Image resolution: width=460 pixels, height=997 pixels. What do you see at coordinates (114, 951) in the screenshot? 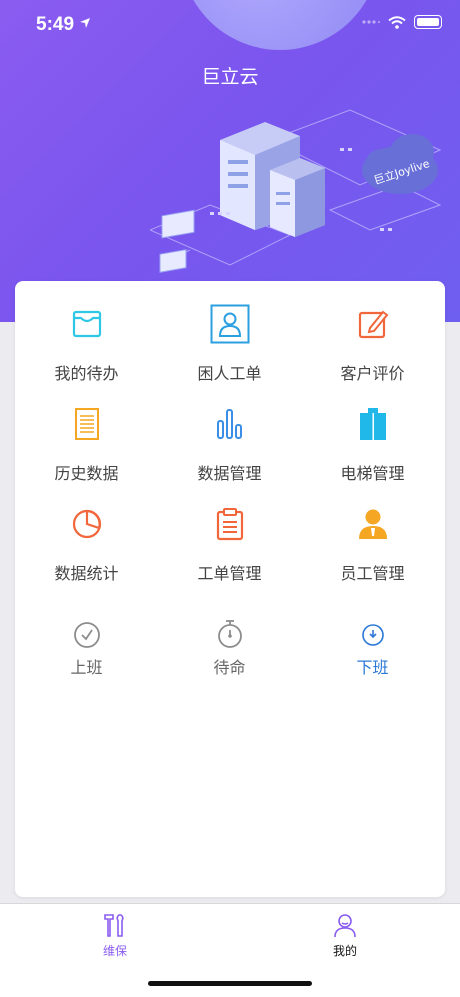
I see `tab-label: 维保` at bounding box center [114, 951].